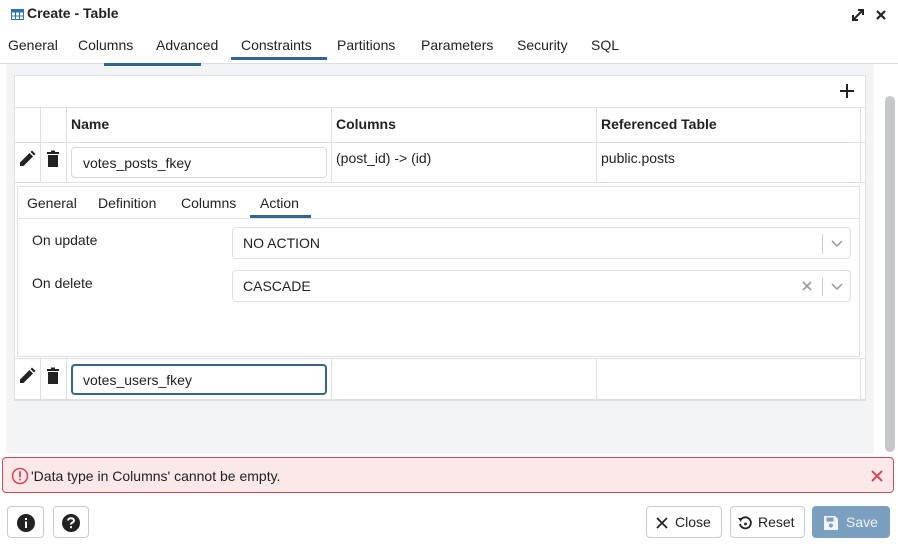 The image size is (898, 544). I want to click on save-button: Save, so click(851, 522).